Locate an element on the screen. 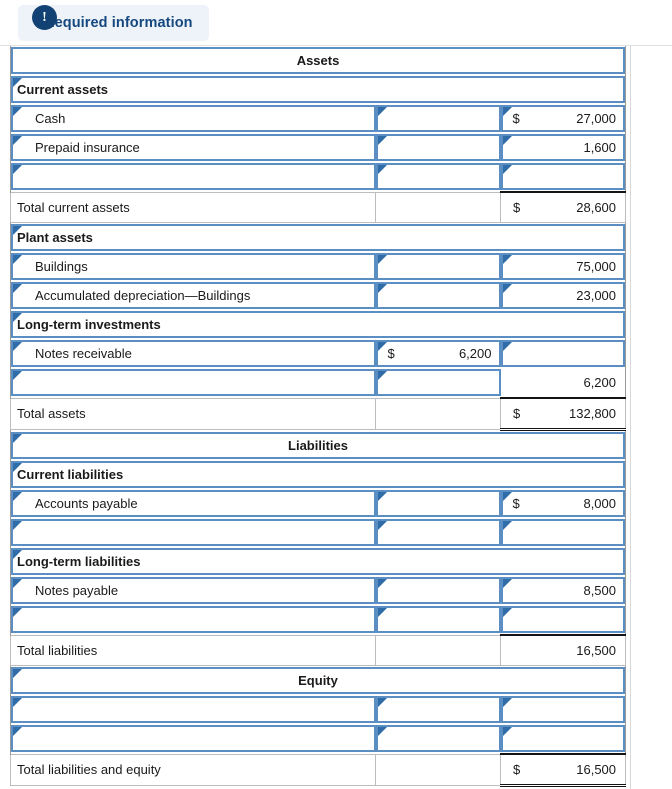  total-row-label: Total current assets is located at coordinates (193, 207).